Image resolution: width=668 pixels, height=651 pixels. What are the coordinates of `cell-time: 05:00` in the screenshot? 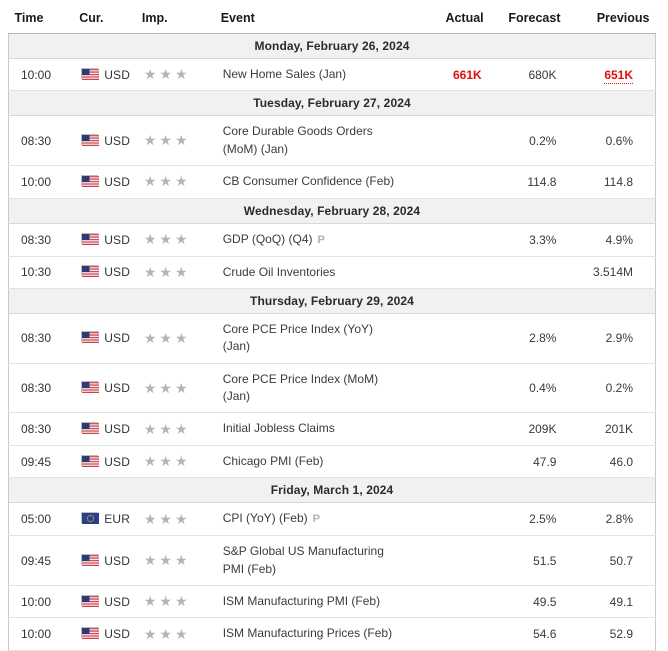 It's located at (41, 519).